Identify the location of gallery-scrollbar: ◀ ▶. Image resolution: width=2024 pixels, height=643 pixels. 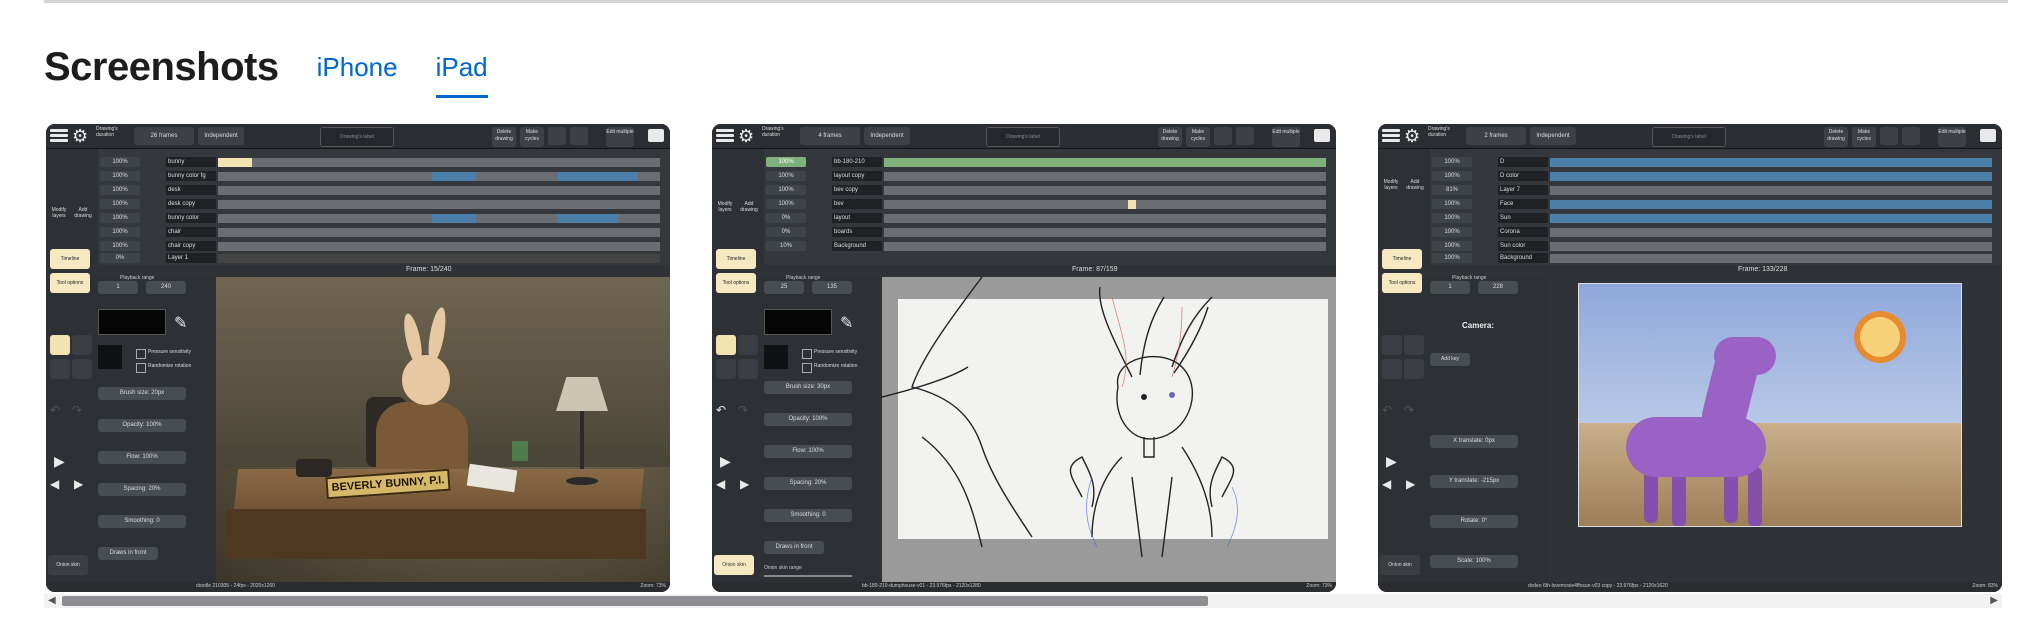
(1023, 601).